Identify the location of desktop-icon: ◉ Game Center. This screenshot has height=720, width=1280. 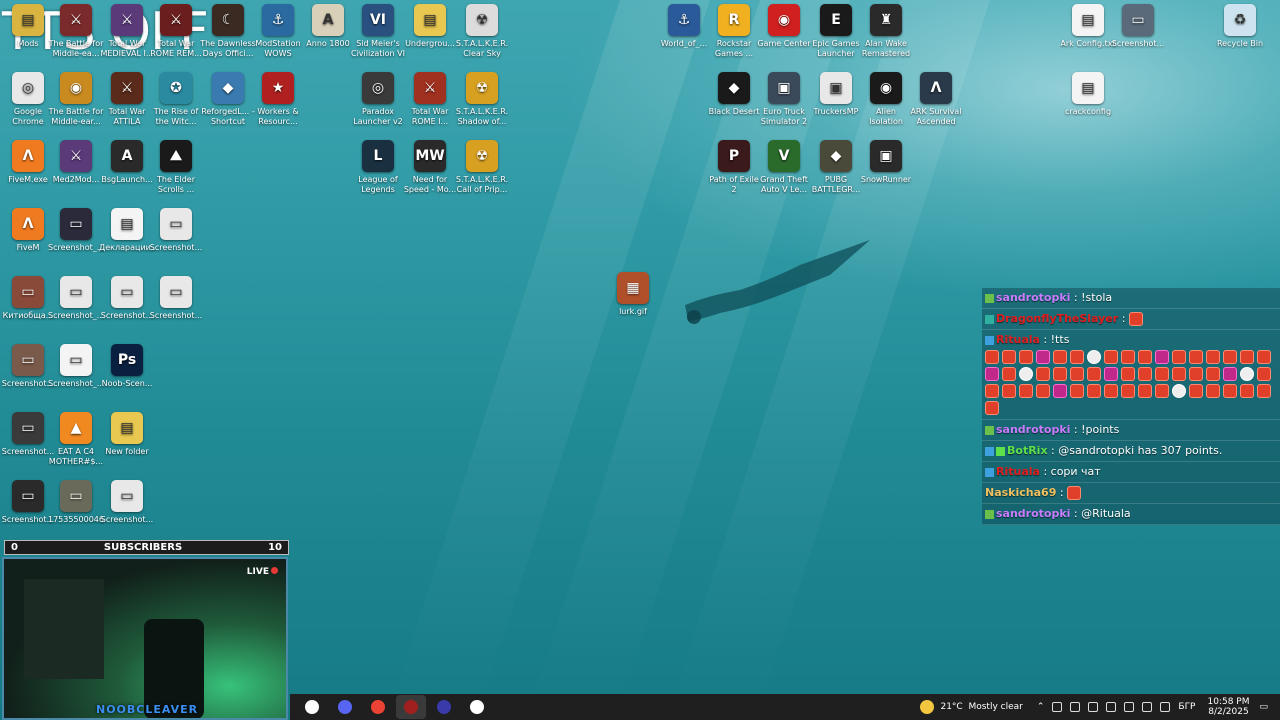
(784, 26).